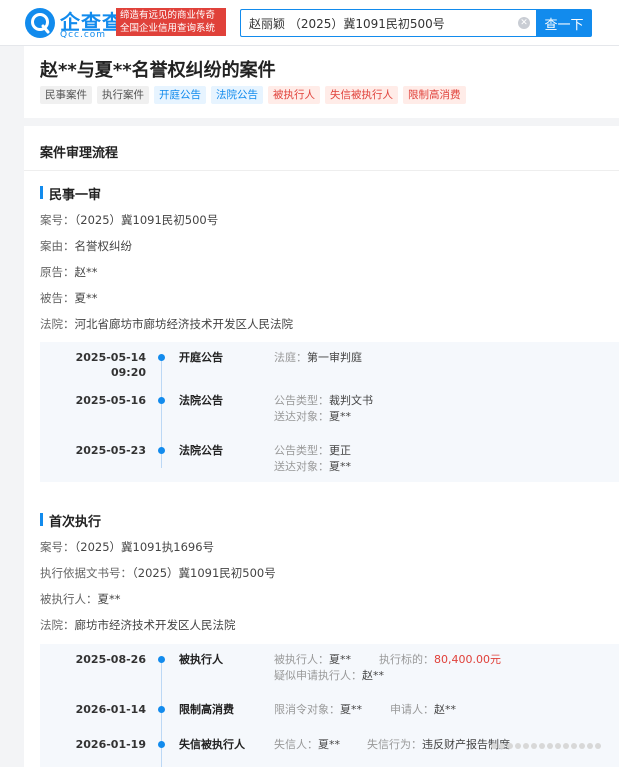 The image size is (619, 767). I want to click on event-date: 2025-05-23, so click(110, 450).